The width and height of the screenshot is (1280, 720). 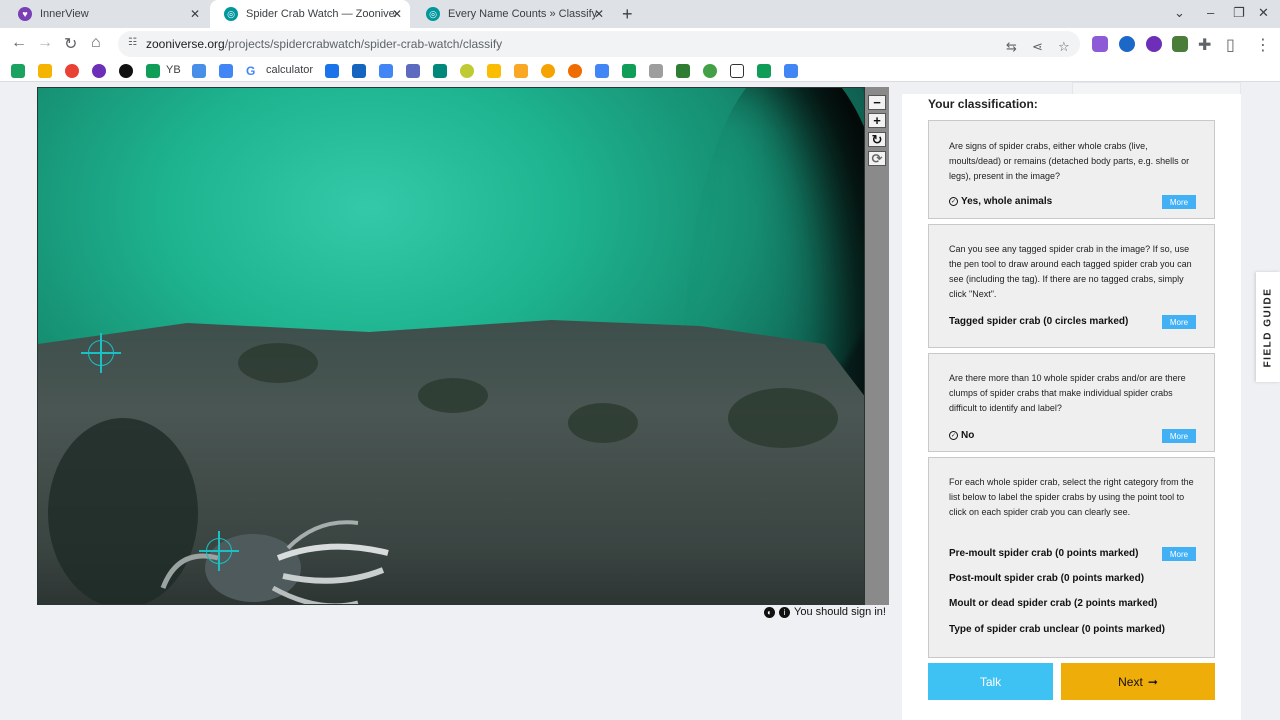 I want to click on back-icon: ←, so click(x=19, y=43).